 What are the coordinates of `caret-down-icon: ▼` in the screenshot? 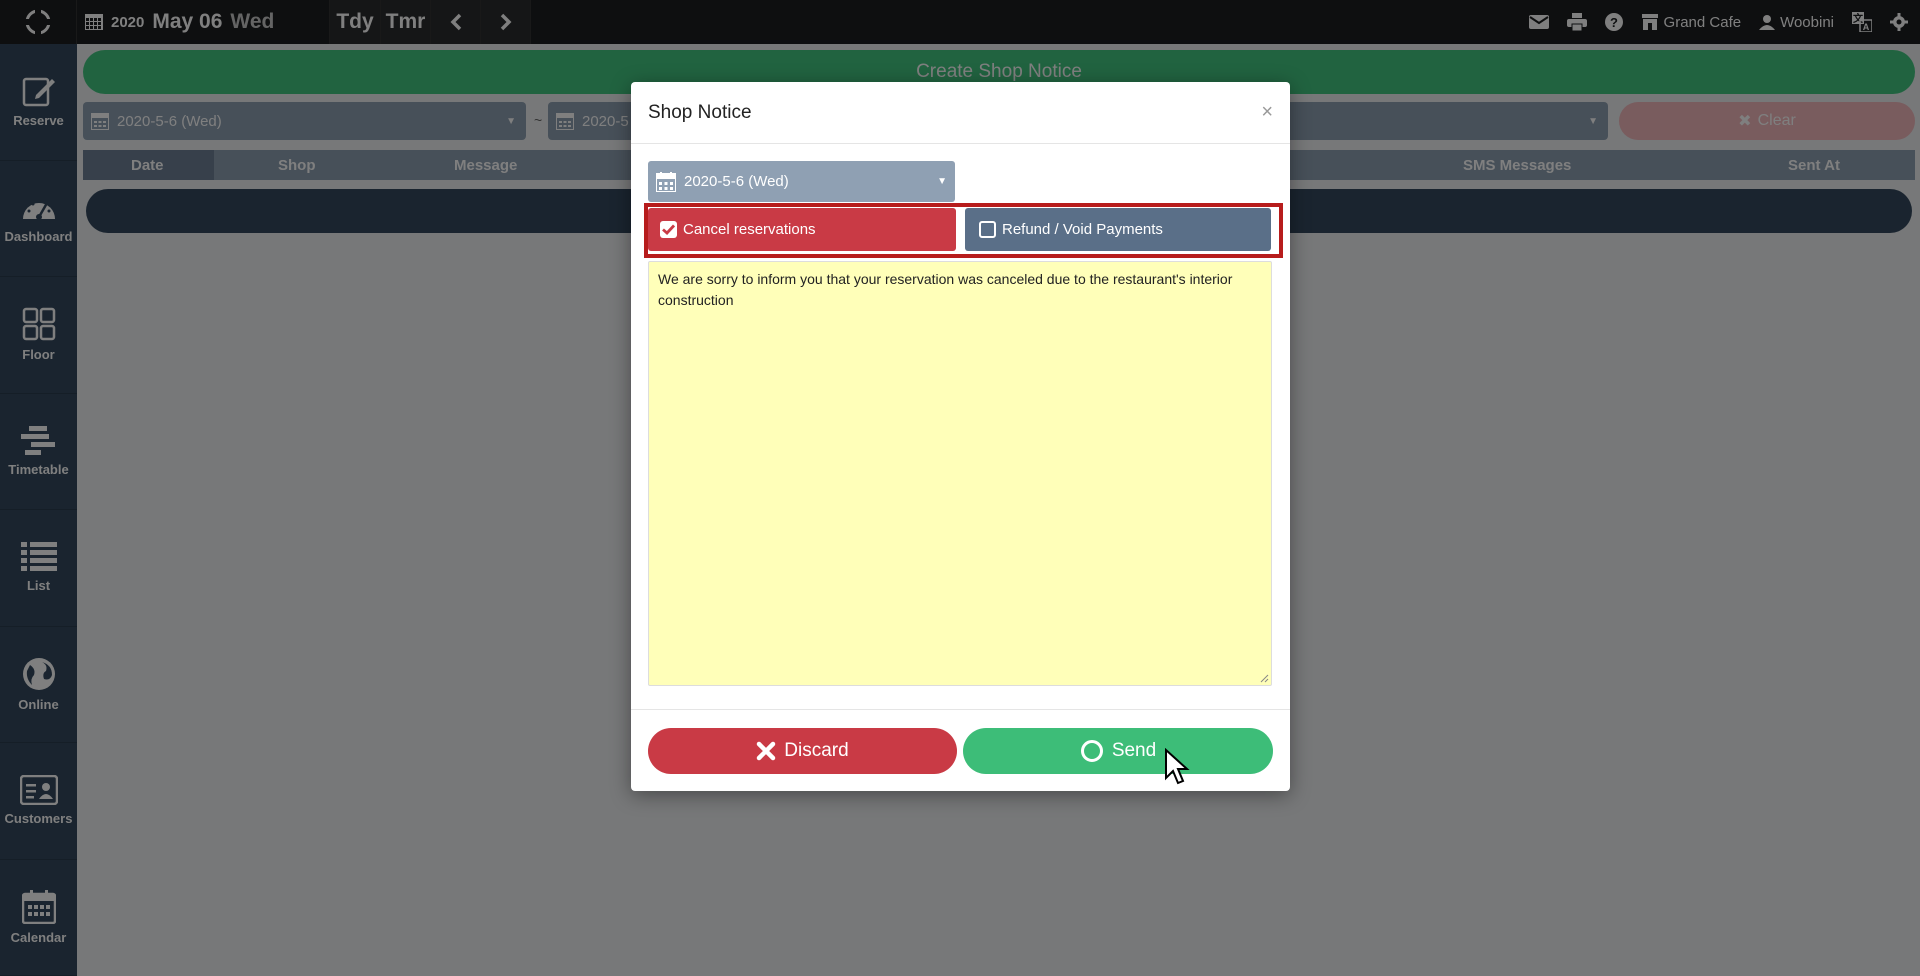 It's located at (942, 181).